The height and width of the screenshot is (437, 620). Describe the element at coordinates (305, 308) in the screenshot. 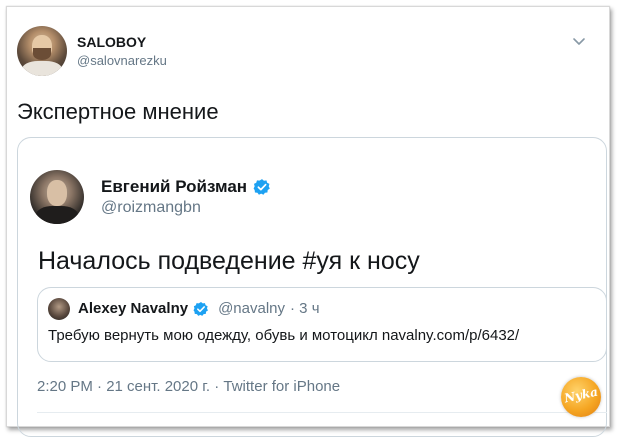

I see `nested-time-ago: · 3 ч` at that location.